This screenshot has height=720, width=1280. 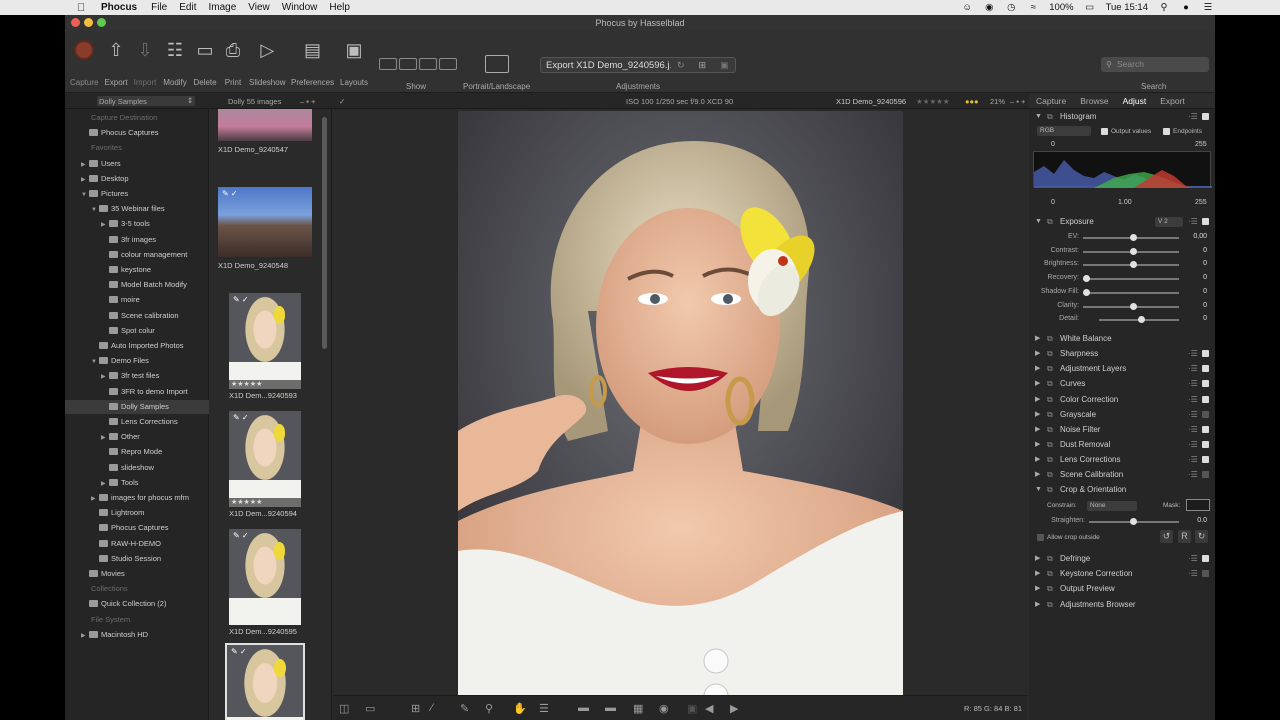 What do you see at coordinates (1200, 236) in the screenshot?
I see `slider-value: 0,00` at bounding box center [1200, 236].